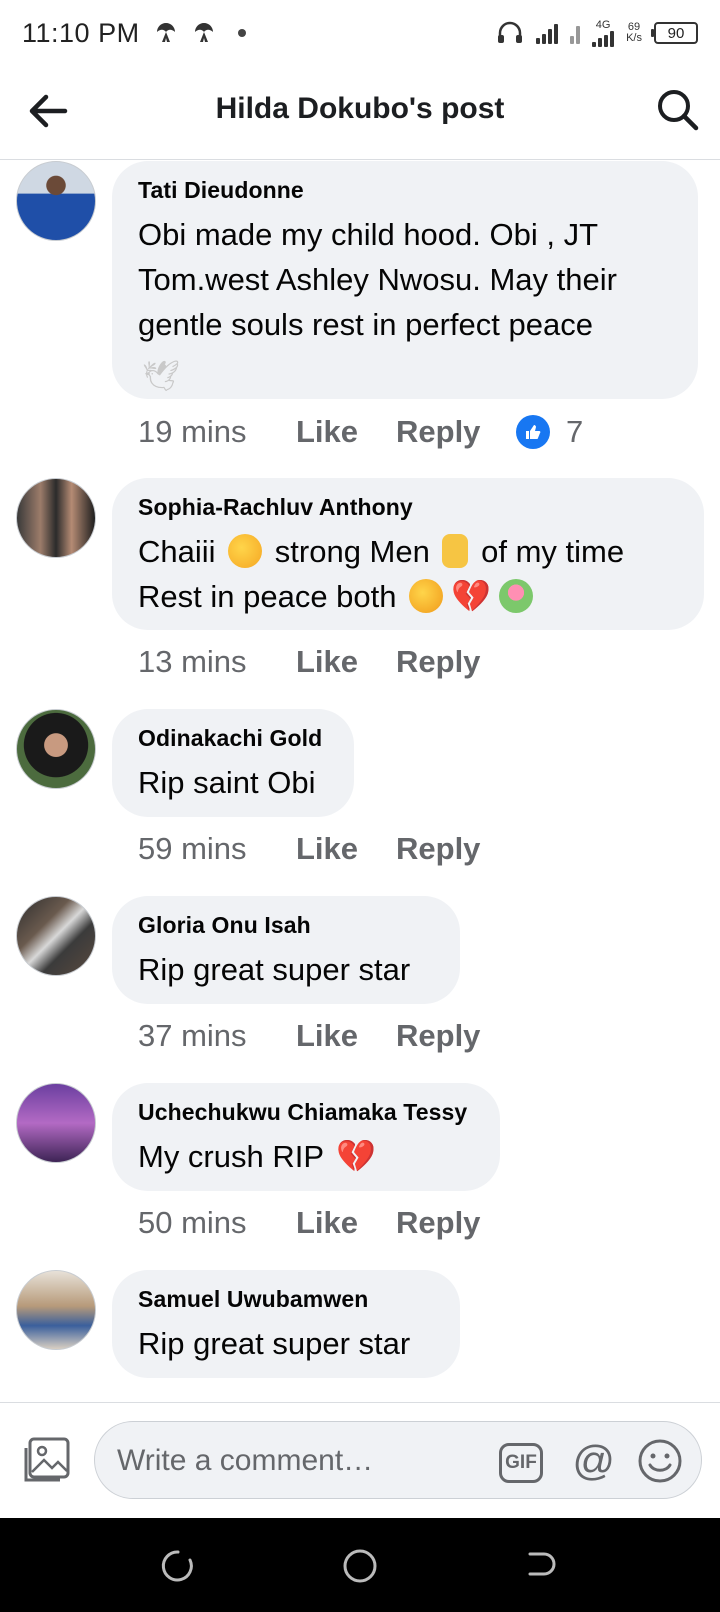  I want to click on comment-actions: 37 mins Like Reply, so click(327, 1036).